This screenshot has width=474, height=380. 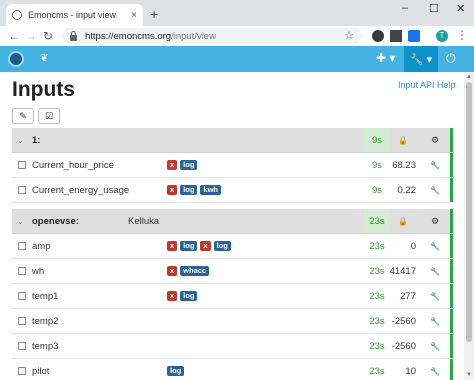 I want to click on input-api-help-link: Input API Help, so click(x=427, y=85).